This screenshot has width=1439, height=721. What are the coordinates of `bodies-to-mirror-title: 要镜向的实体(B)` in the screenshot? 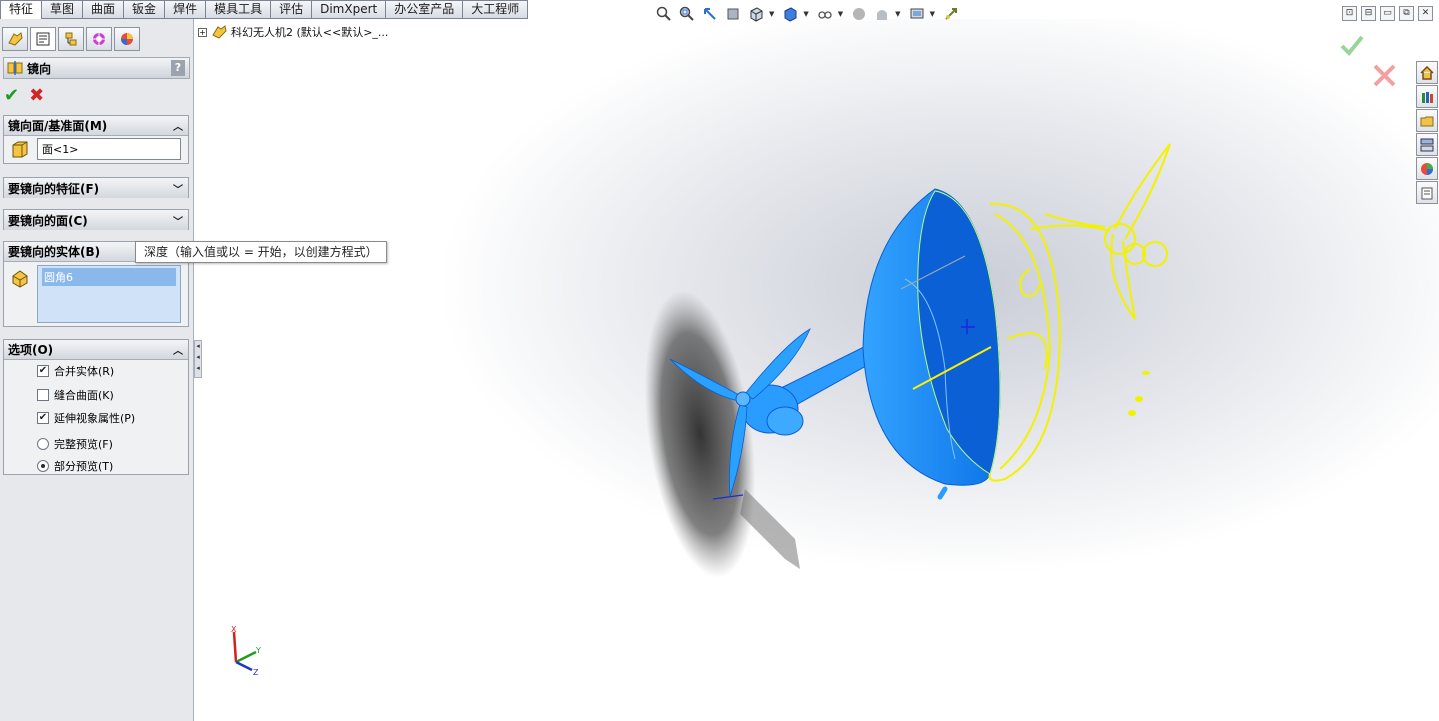 It's located at (54, 252).